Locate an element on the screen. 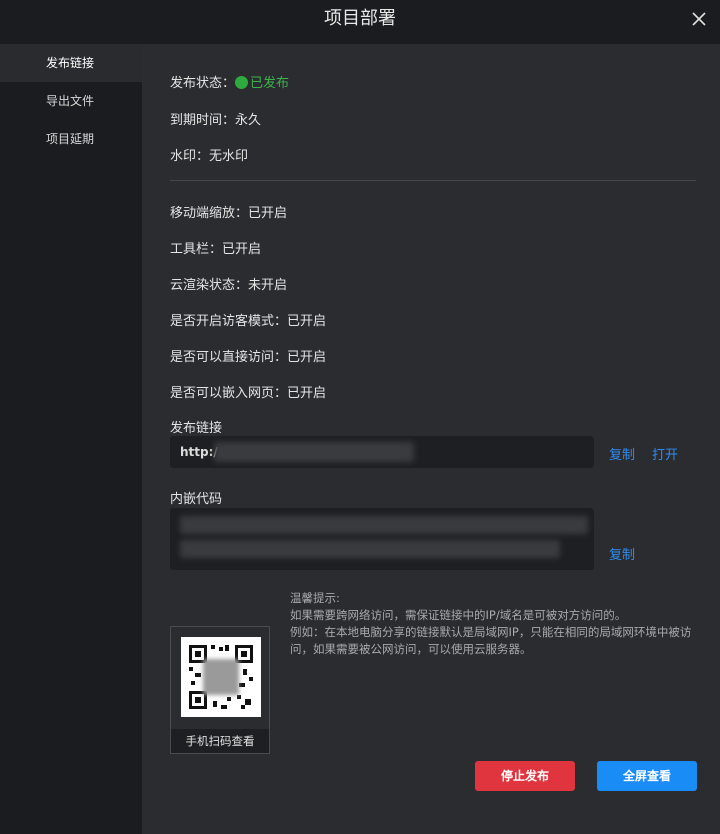 The width and height of the screenshot is (720, 834). embed-code-field is located at coordinates (382, 539).